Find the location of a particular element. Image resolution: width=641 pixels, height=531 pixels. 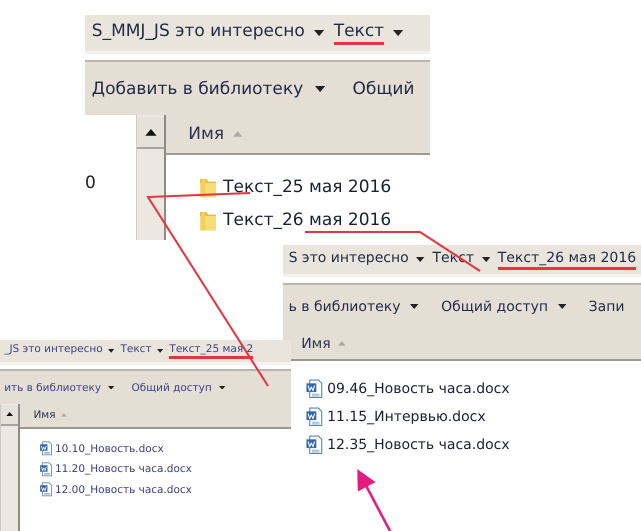

file-item: 10.10_Новость.docx is located at coordinates (164, 448).